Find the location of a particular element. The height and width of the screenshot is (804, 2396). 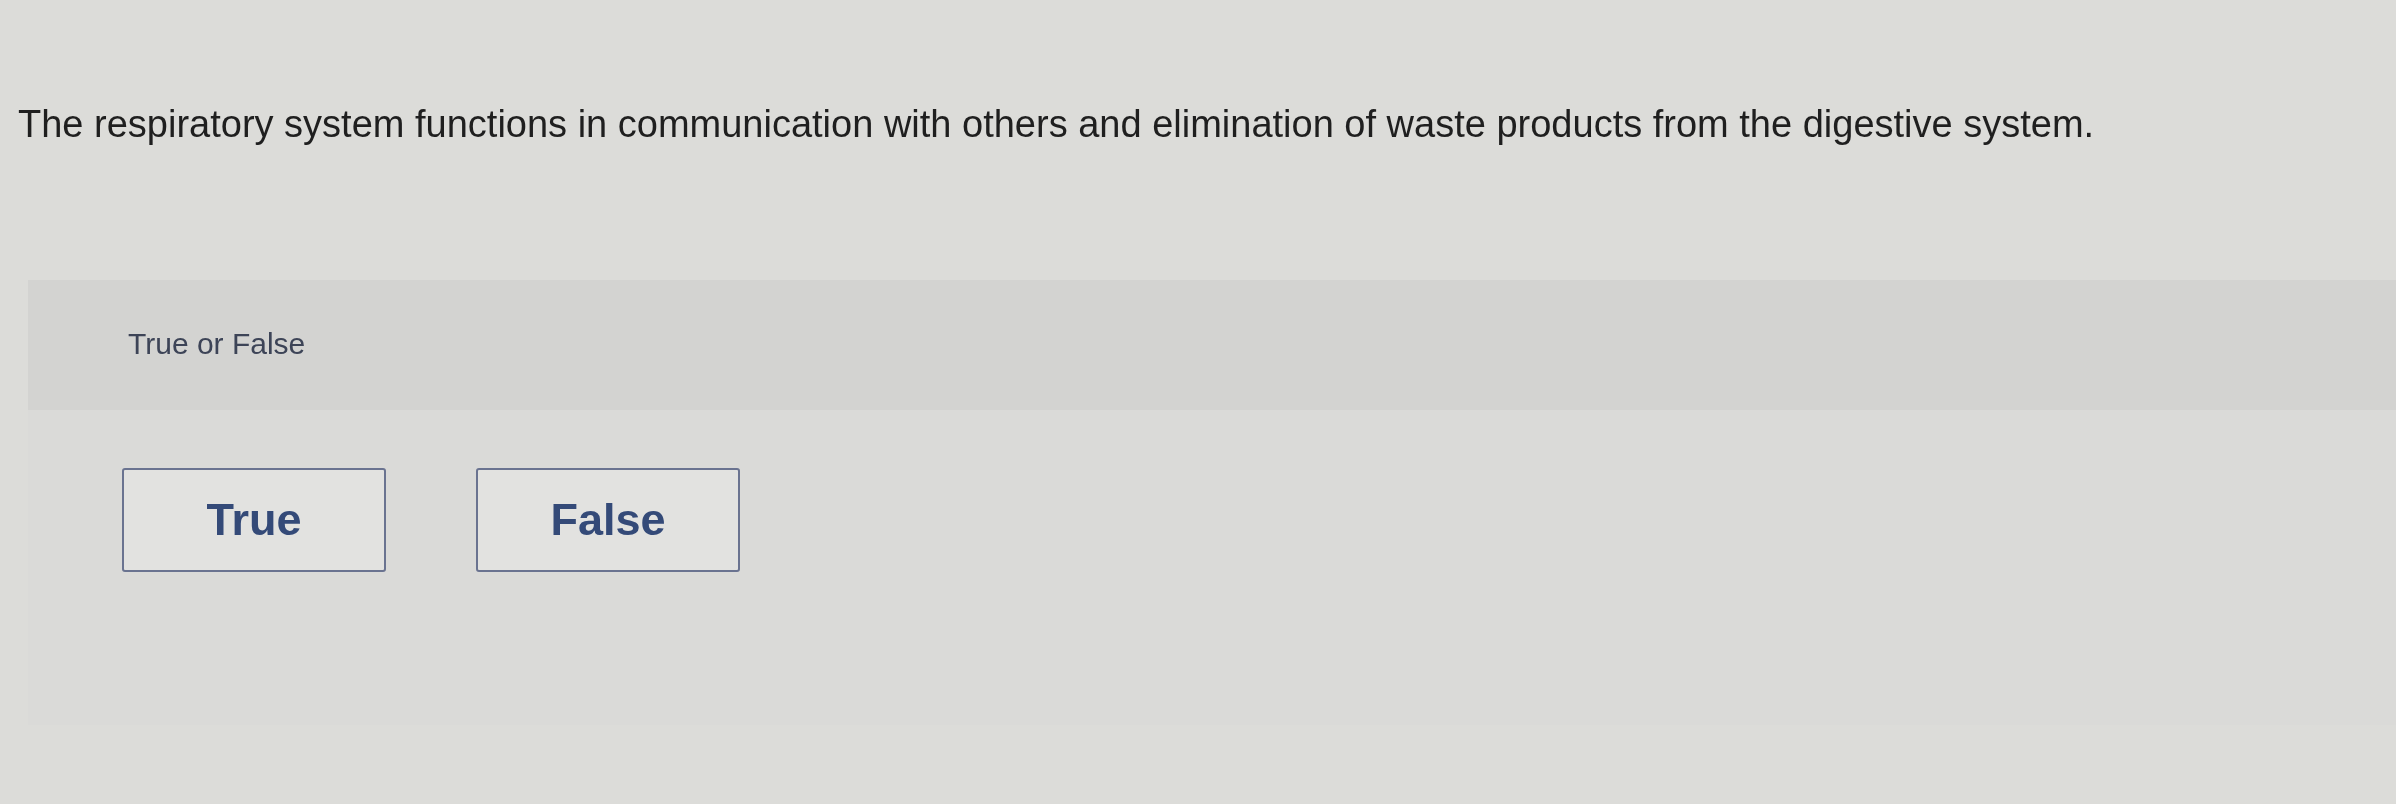

answer-option-button: False is located at coordinates (608, 520).